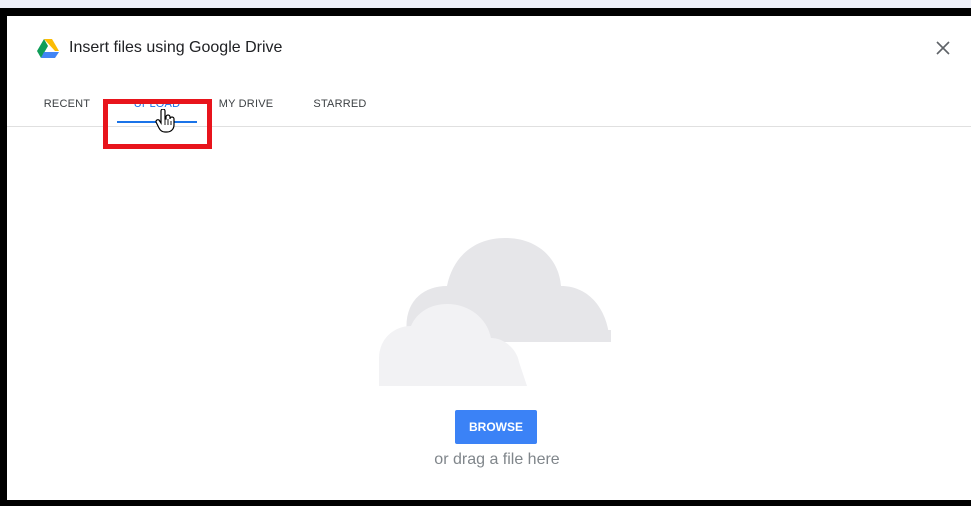  Describe the element at coordinates (497, 459) in the screenshot. I see `drag-drop-hint: or drag a file here` at that location.